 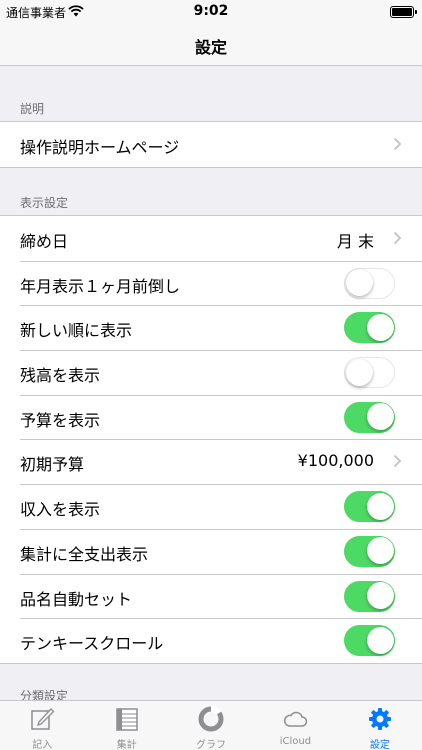 What do you see at coordinates (126, 719) in the screenshot?
I see `table-icon` at bounding box center [126, 719].